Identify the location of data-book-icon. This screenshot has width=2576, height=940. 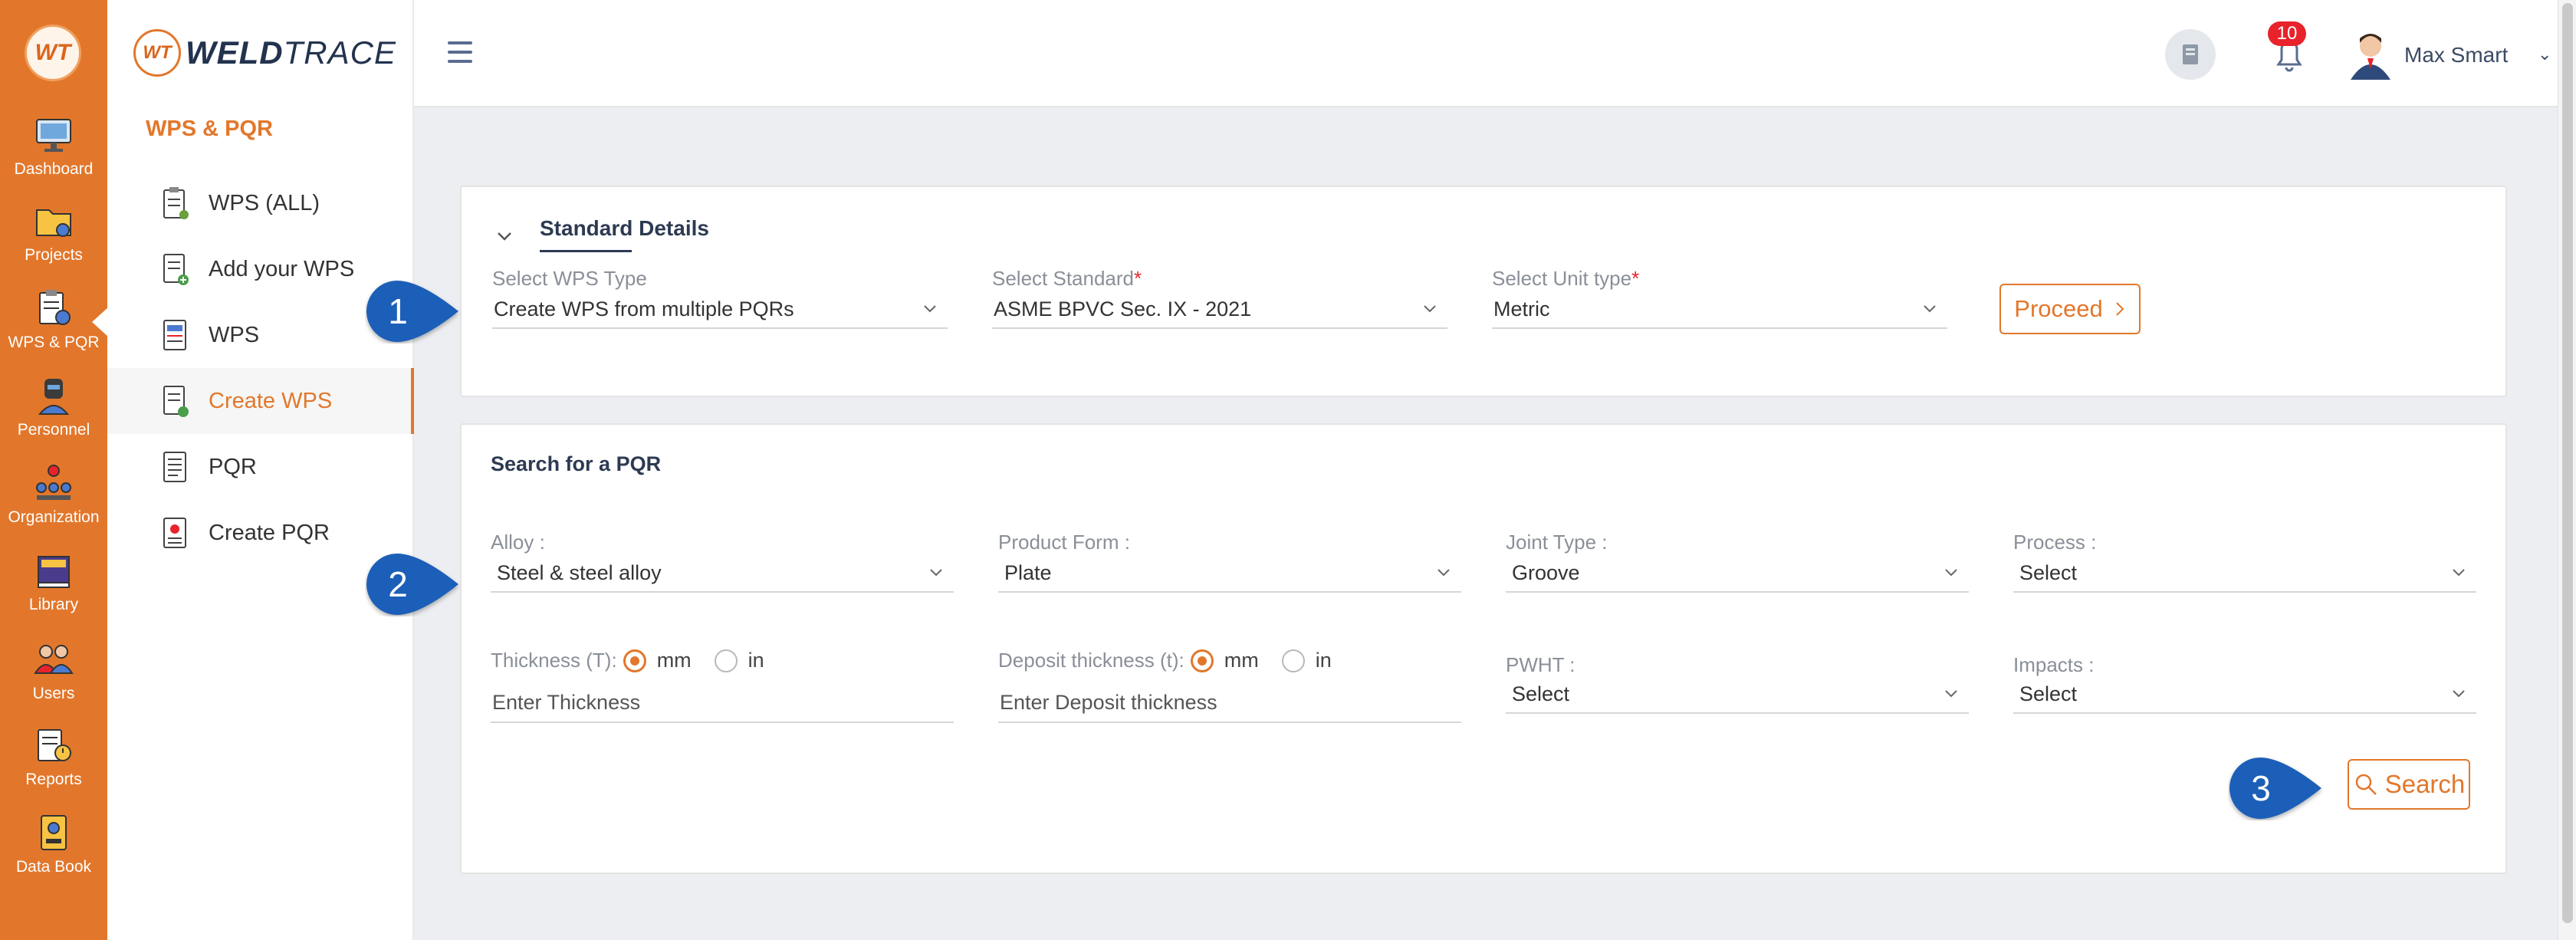
(54, 832).